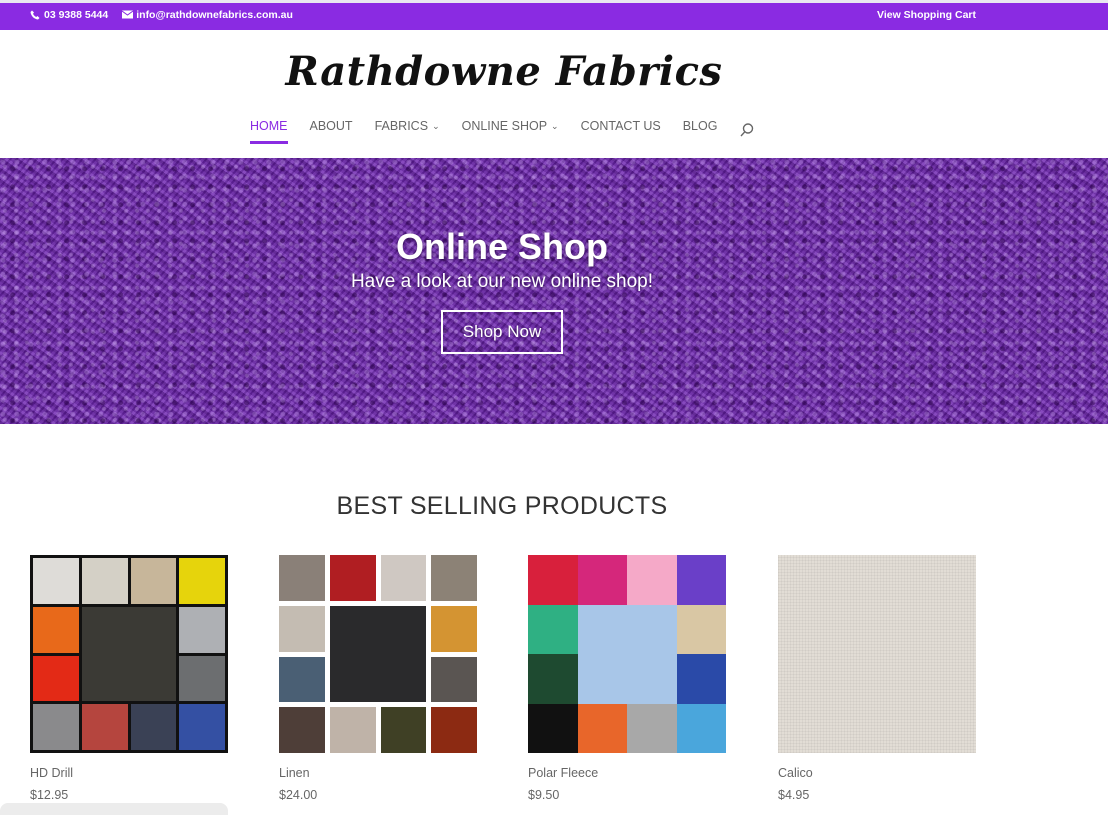  I want to click on product-name: HD Drill, so click(129, 773).